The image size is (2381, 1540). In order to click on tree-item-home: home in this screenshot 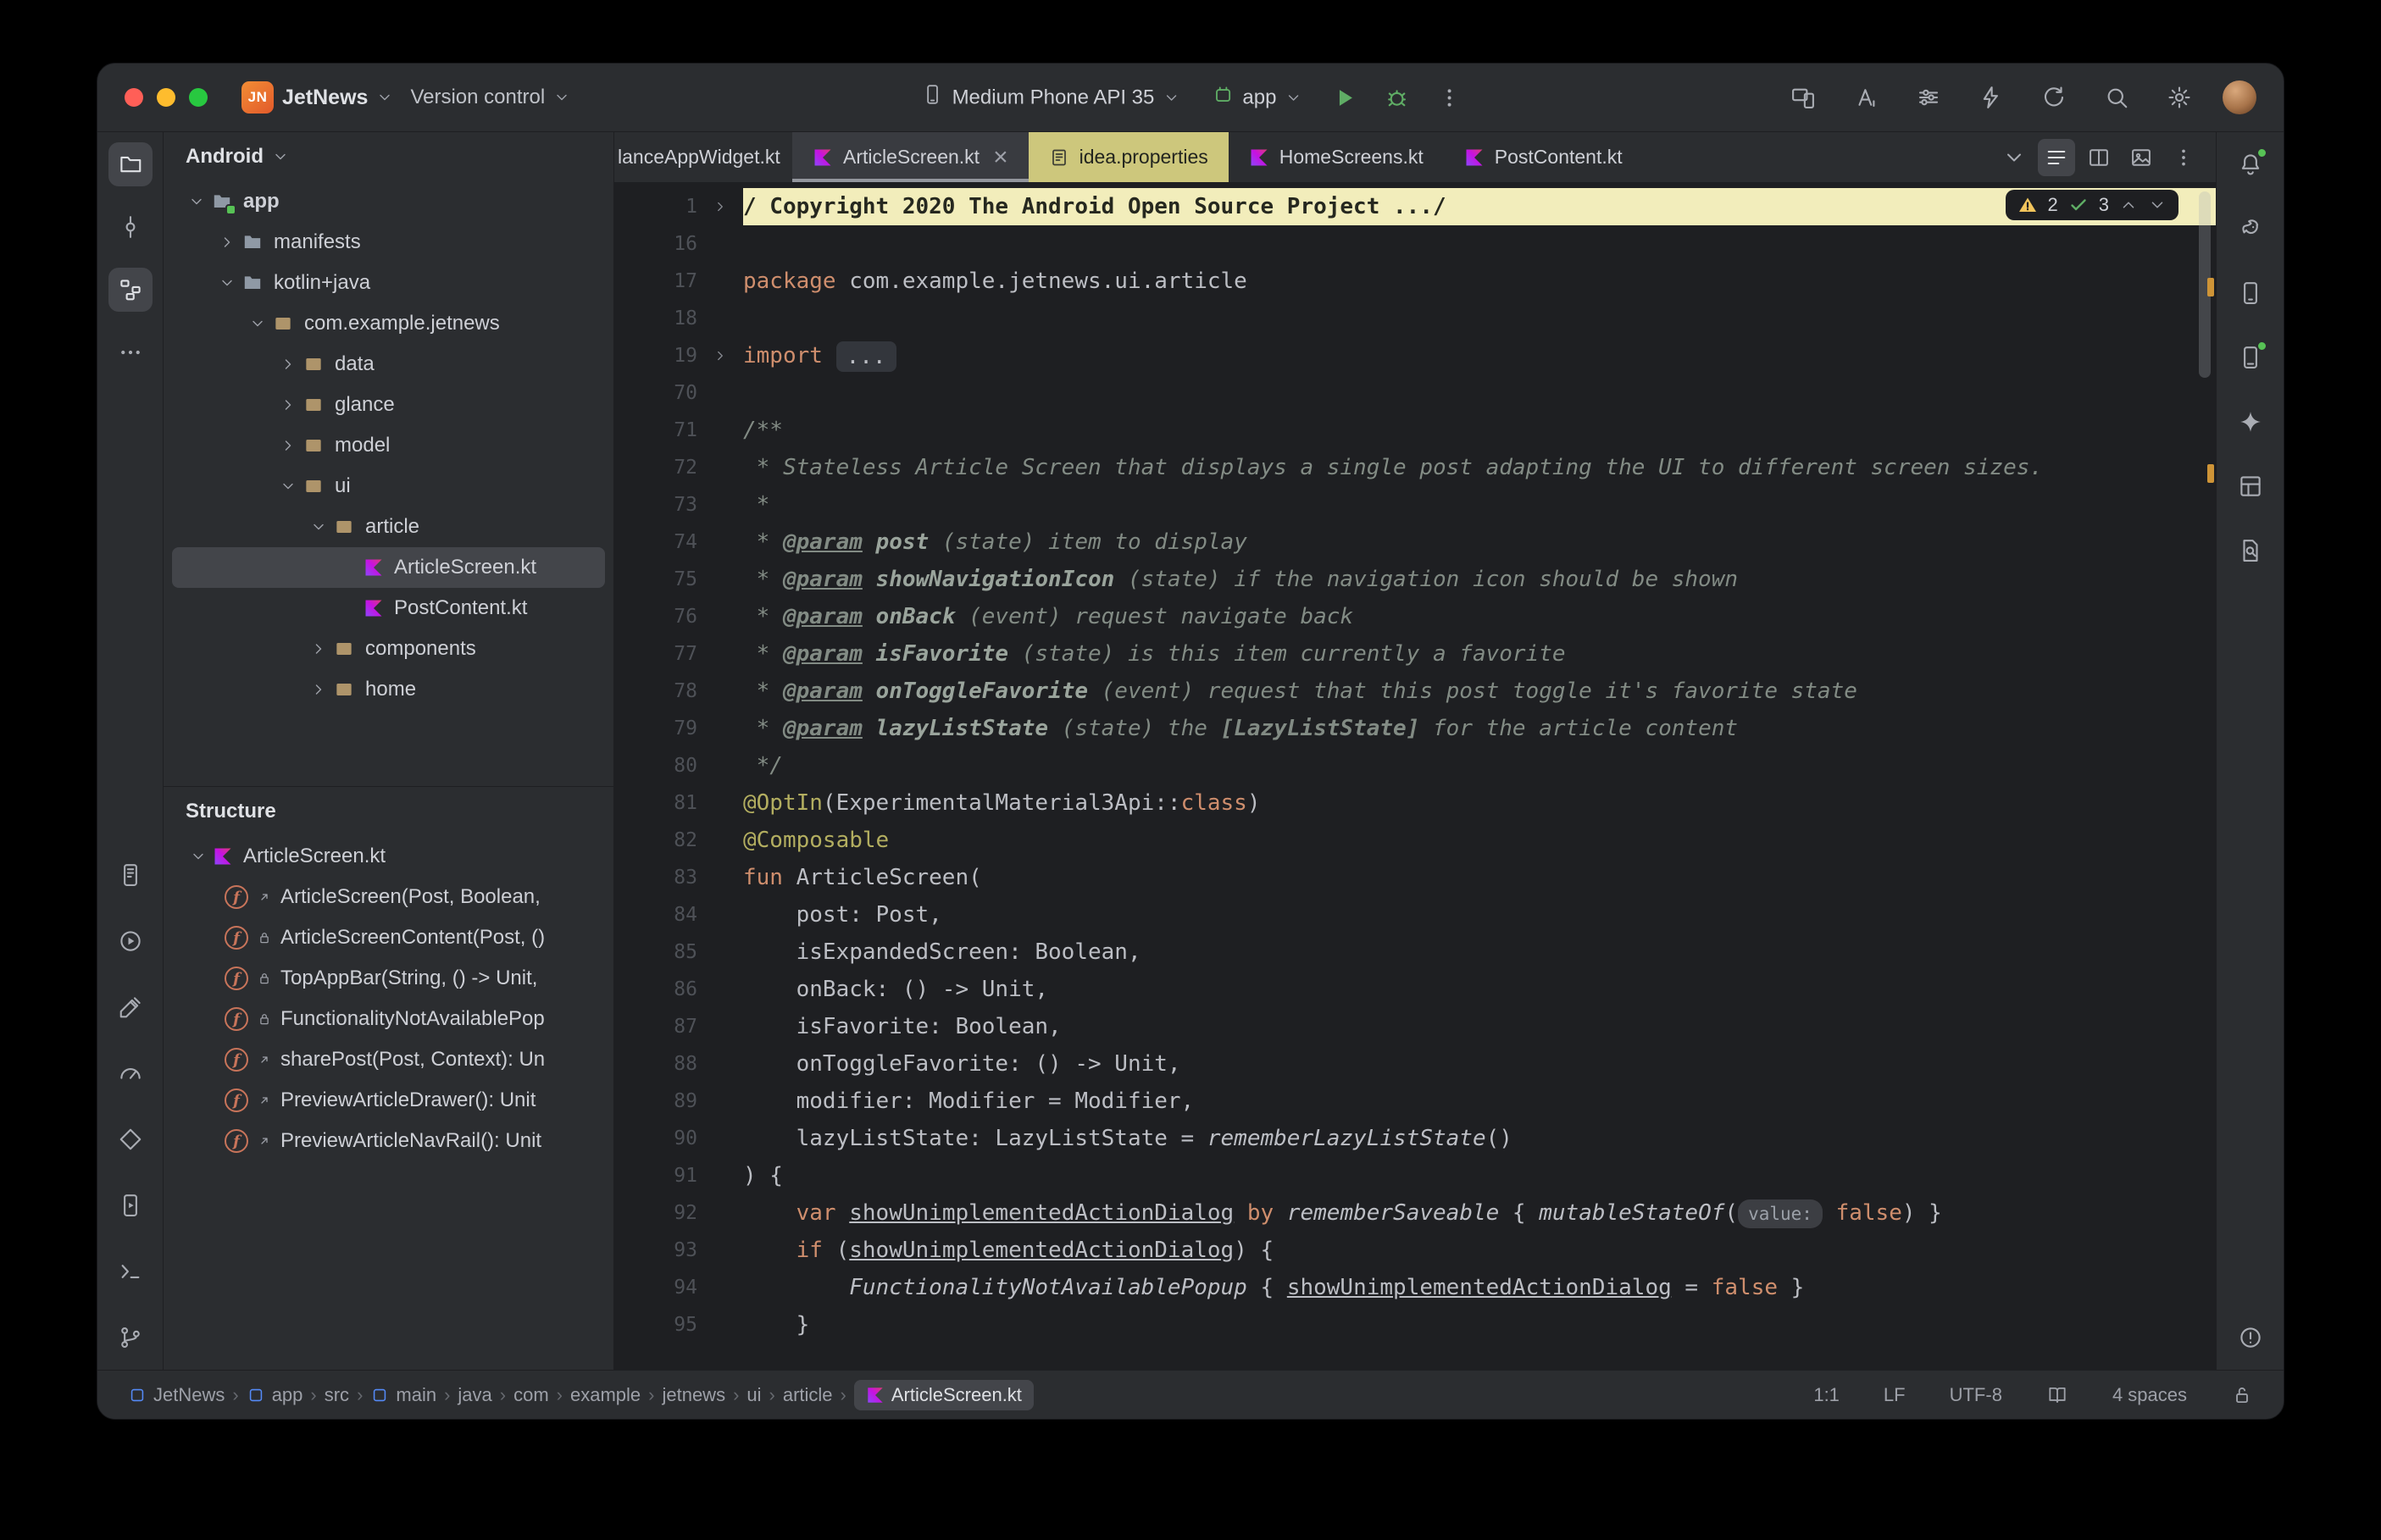, I will do `click(388, 689)`.